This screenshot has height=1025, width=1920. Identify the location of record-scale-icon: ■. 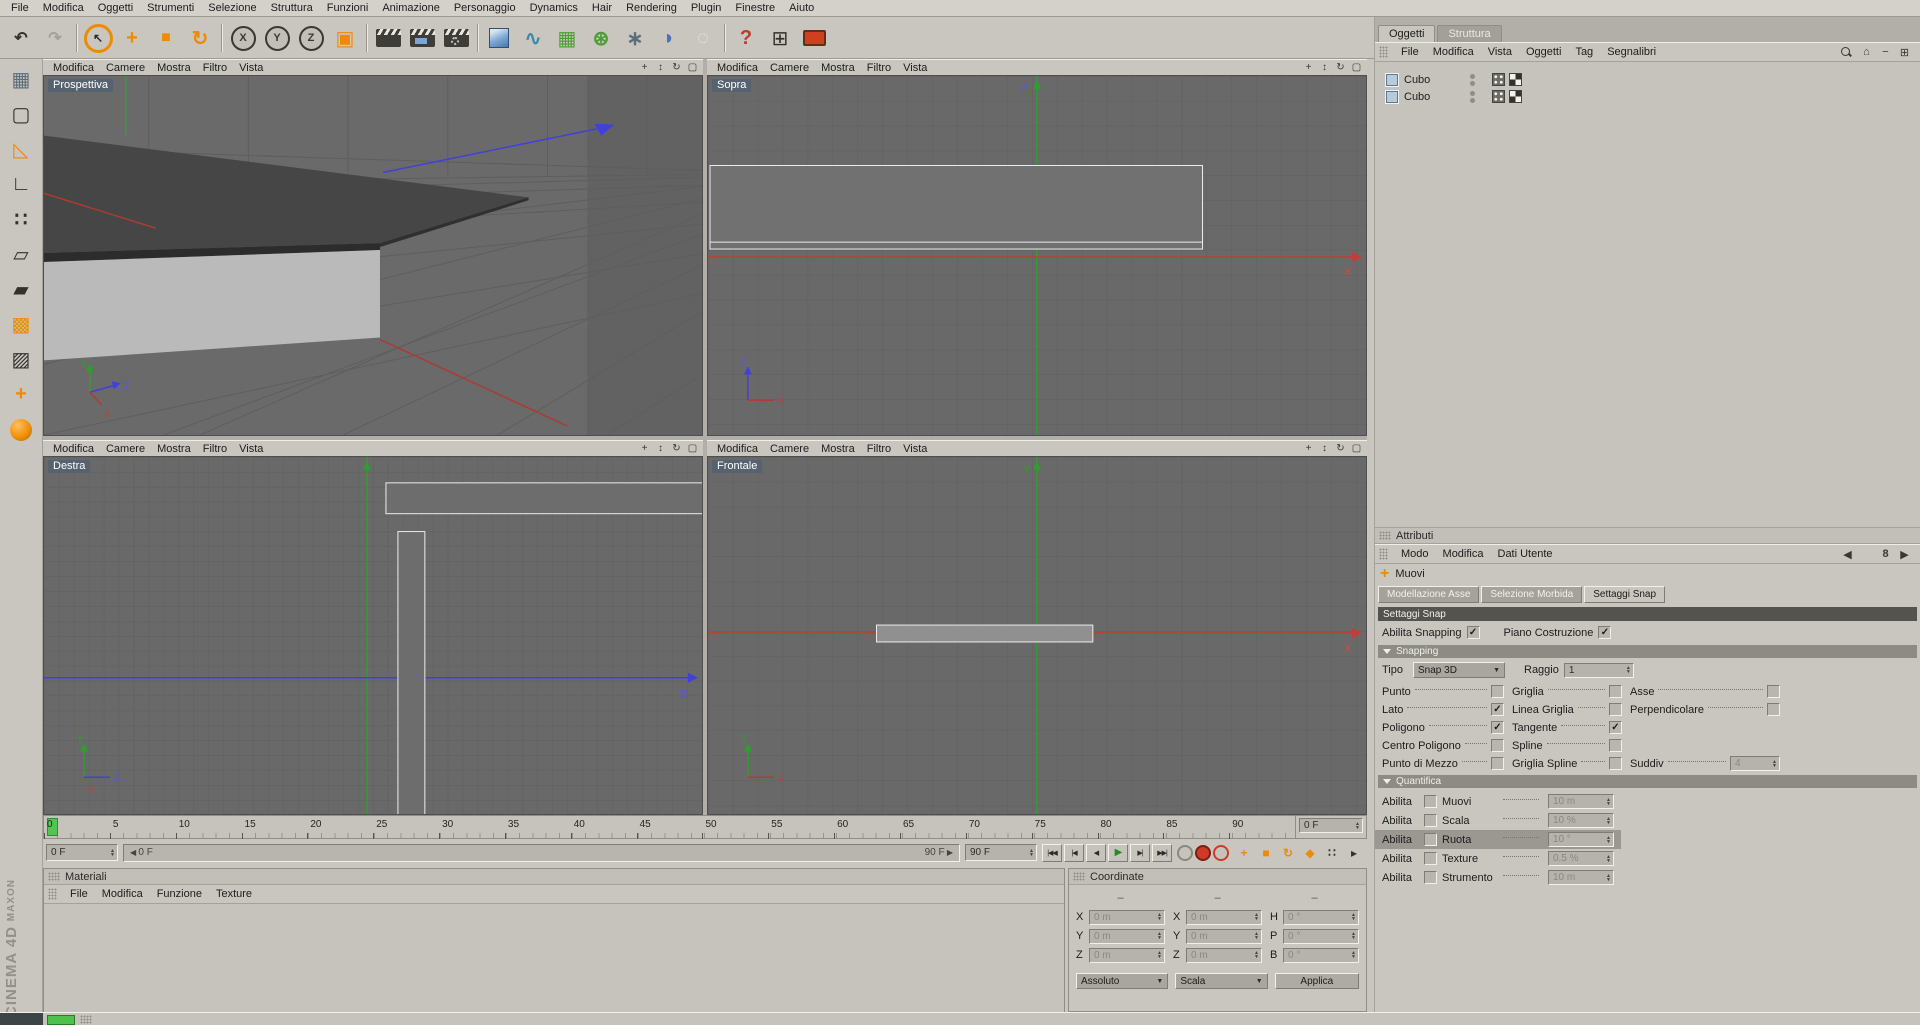
(1266, 853).